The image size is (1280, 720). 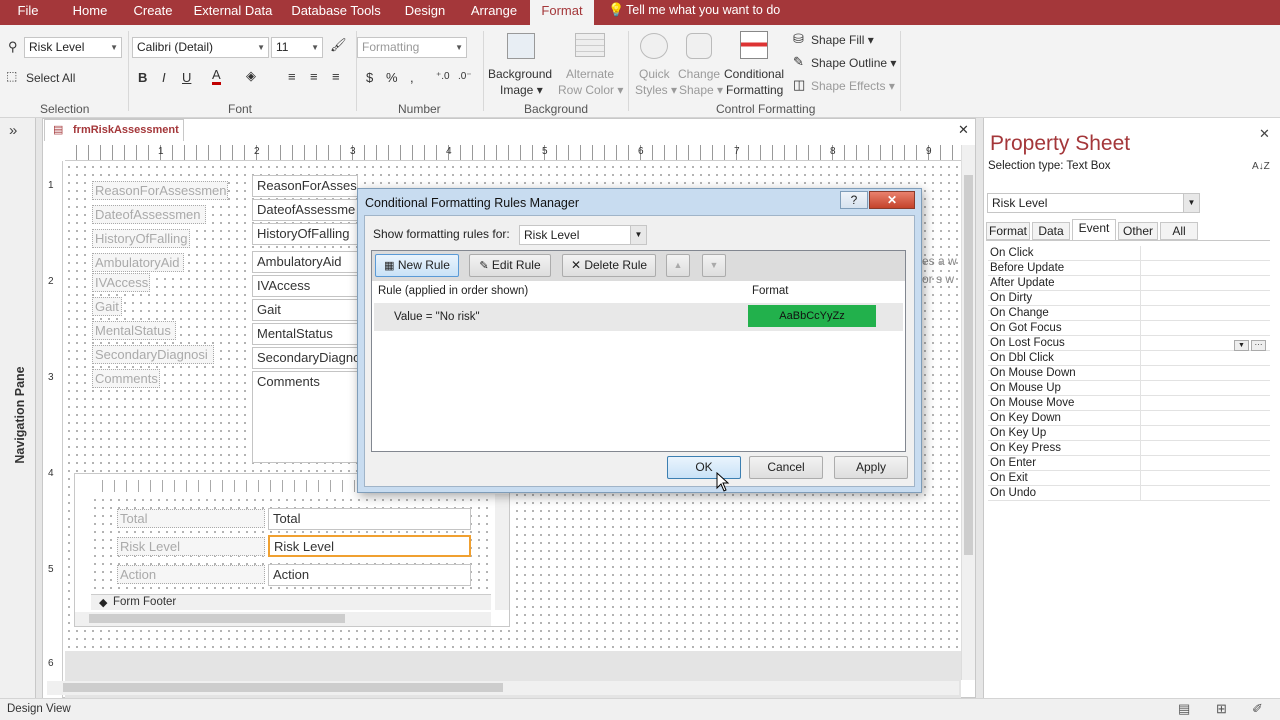 What do you see at coordinates (305, 417) in the screenshot?
I see `form-field-memo: Comments` at bounding box center [305, 417].